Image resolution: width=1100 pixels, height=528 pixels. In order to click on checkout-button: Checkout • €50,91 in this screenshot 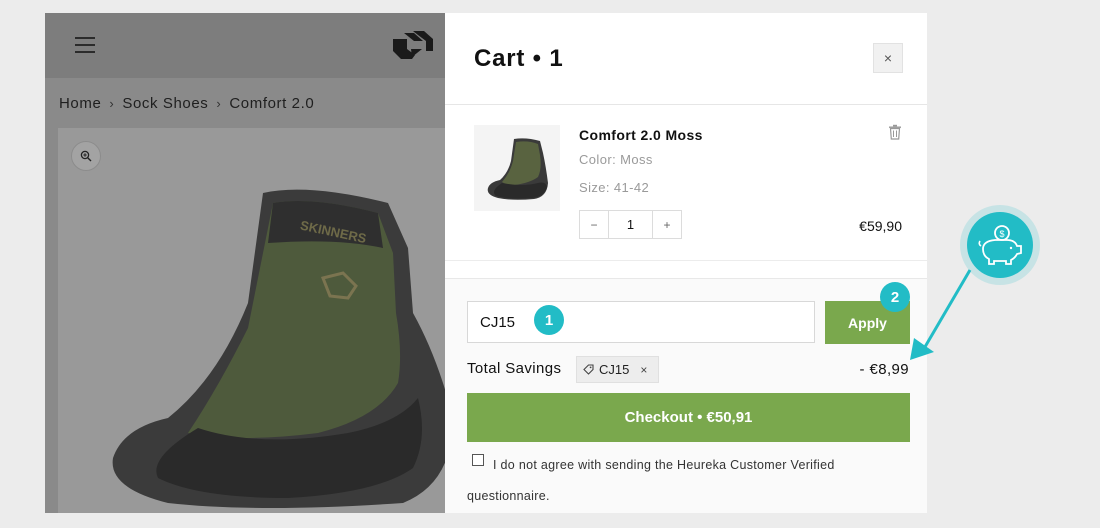, I will do `click(688, 417)`.